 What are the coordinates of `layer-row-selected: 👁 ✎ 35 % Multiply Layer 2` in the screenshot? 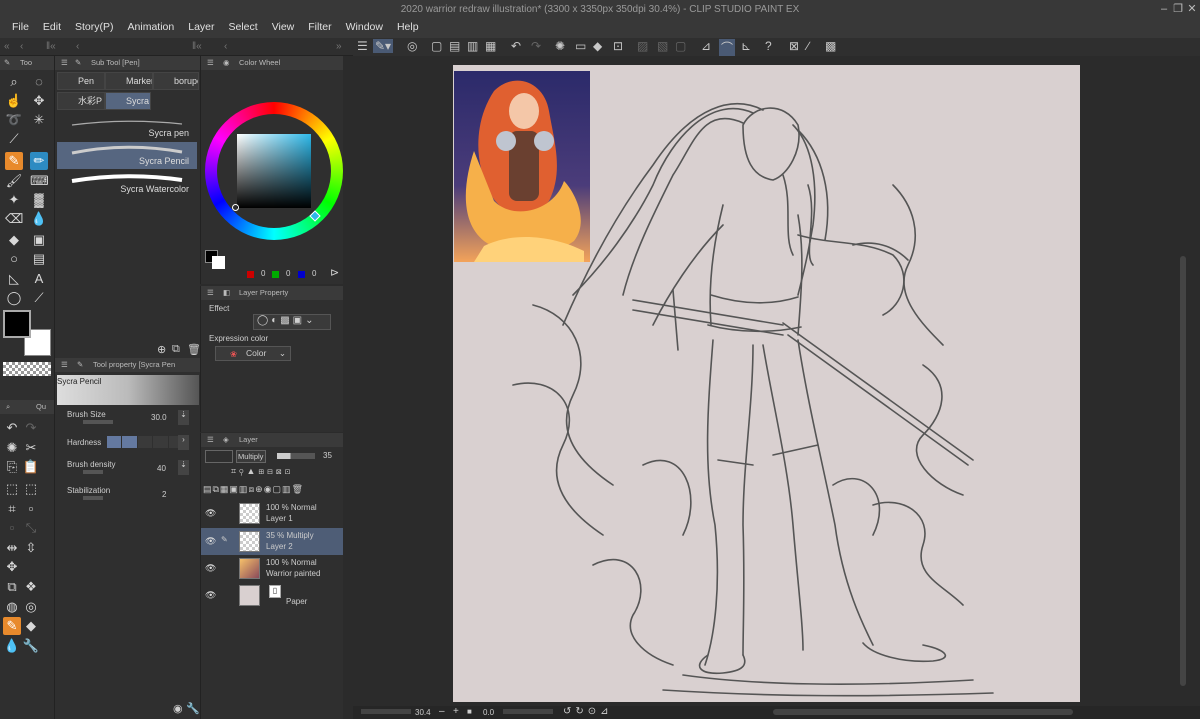 It's located at (272, 541).